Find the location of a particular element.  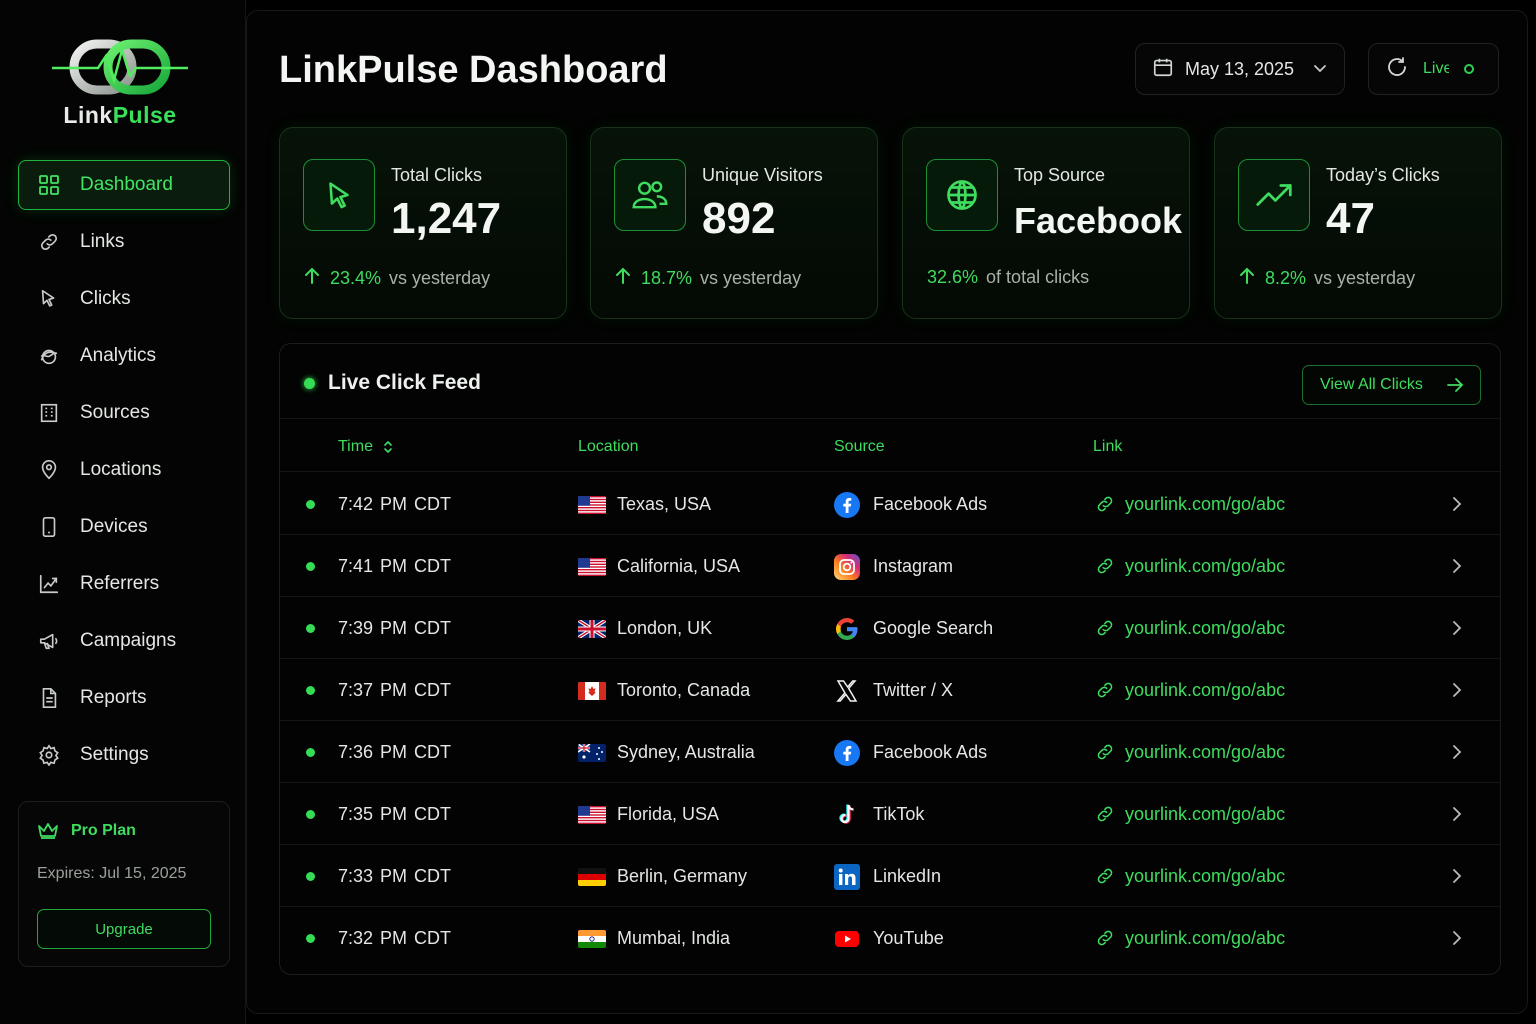

plan-expiry: Expires: Jul 15, 2025 is located at coordinates (112, 873).